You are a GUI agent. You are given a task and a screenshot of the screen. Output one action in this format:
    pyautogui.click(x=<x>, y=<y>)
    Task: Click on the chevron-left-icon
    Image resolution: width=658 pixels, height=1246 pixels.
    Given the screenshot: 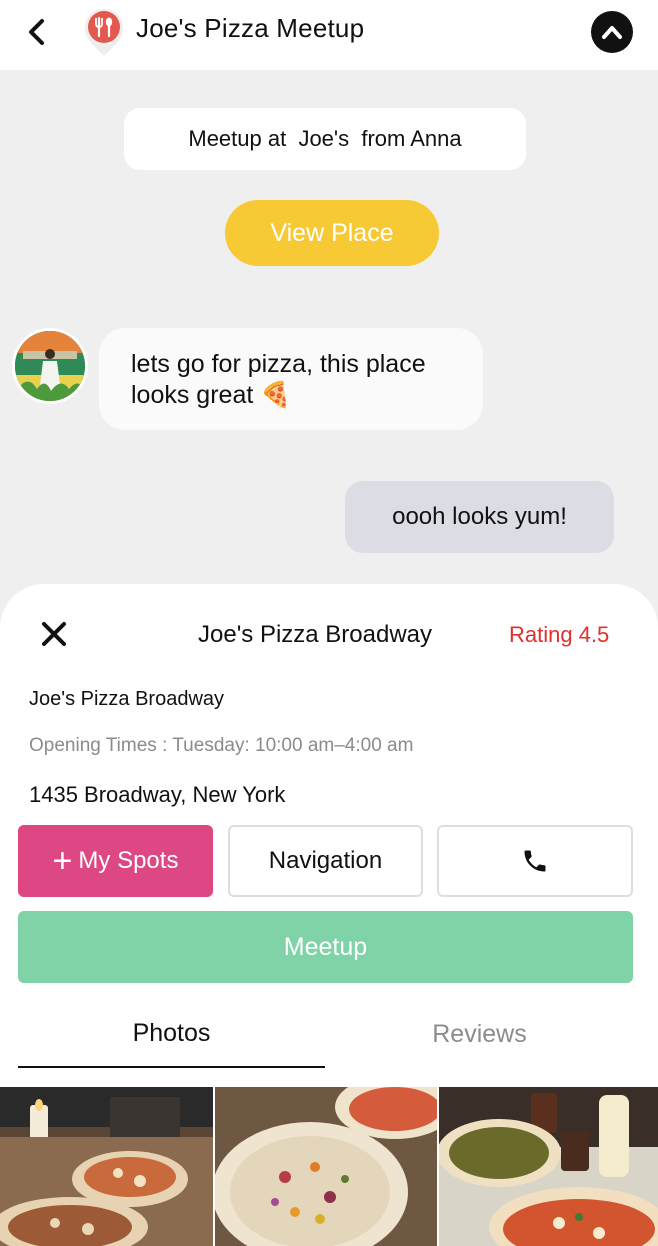 What is the action you would take?
    pyautogui.click(x=36, y=32)
    